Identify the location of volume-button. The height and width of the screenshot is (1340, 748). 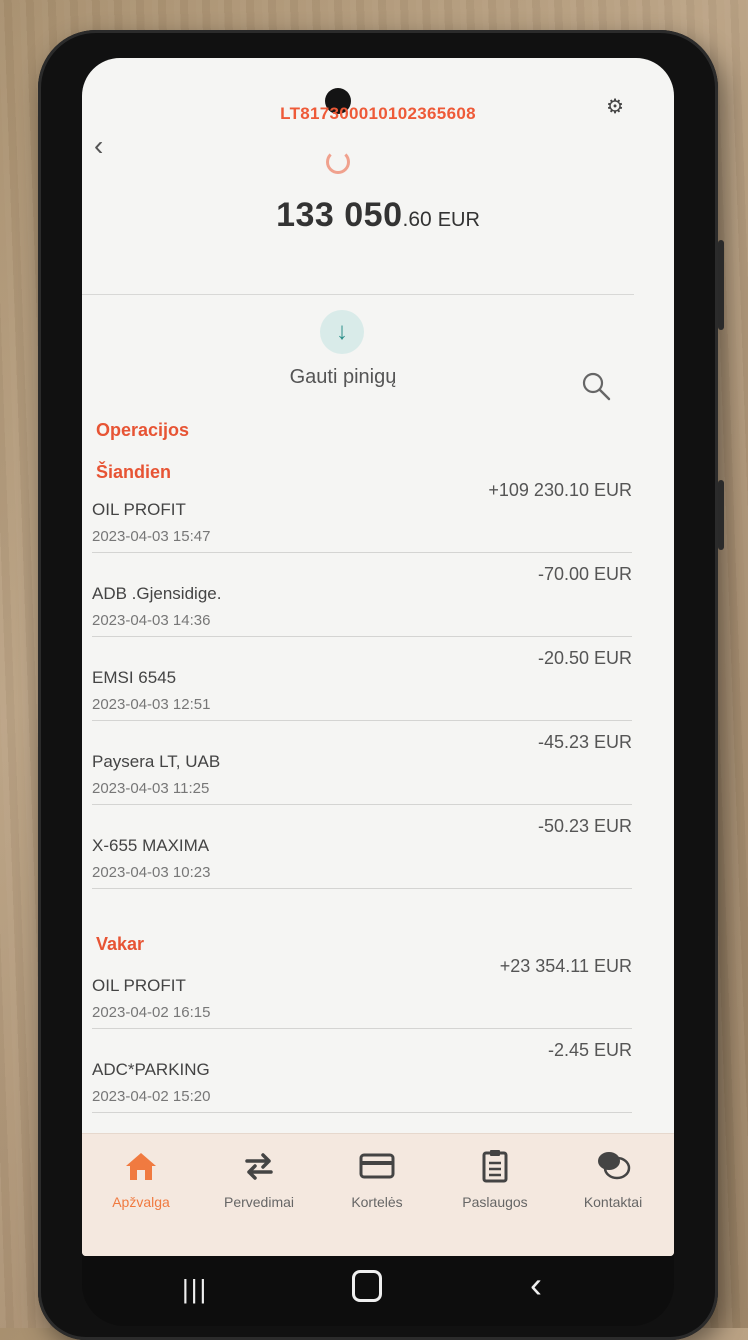
(721, 285).